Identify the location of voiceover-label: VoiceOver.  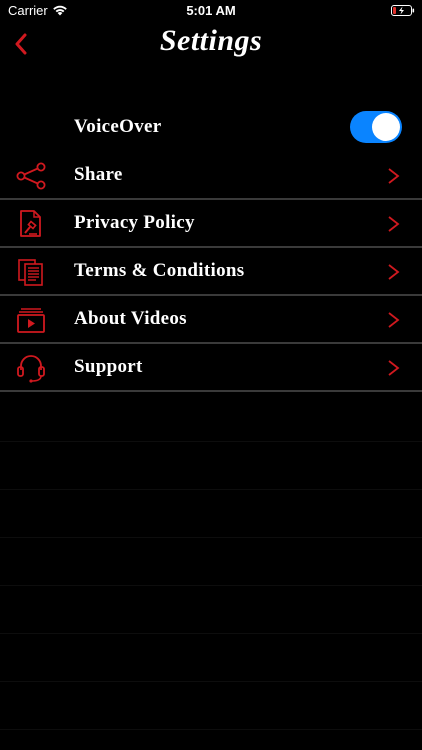
(118, 126).